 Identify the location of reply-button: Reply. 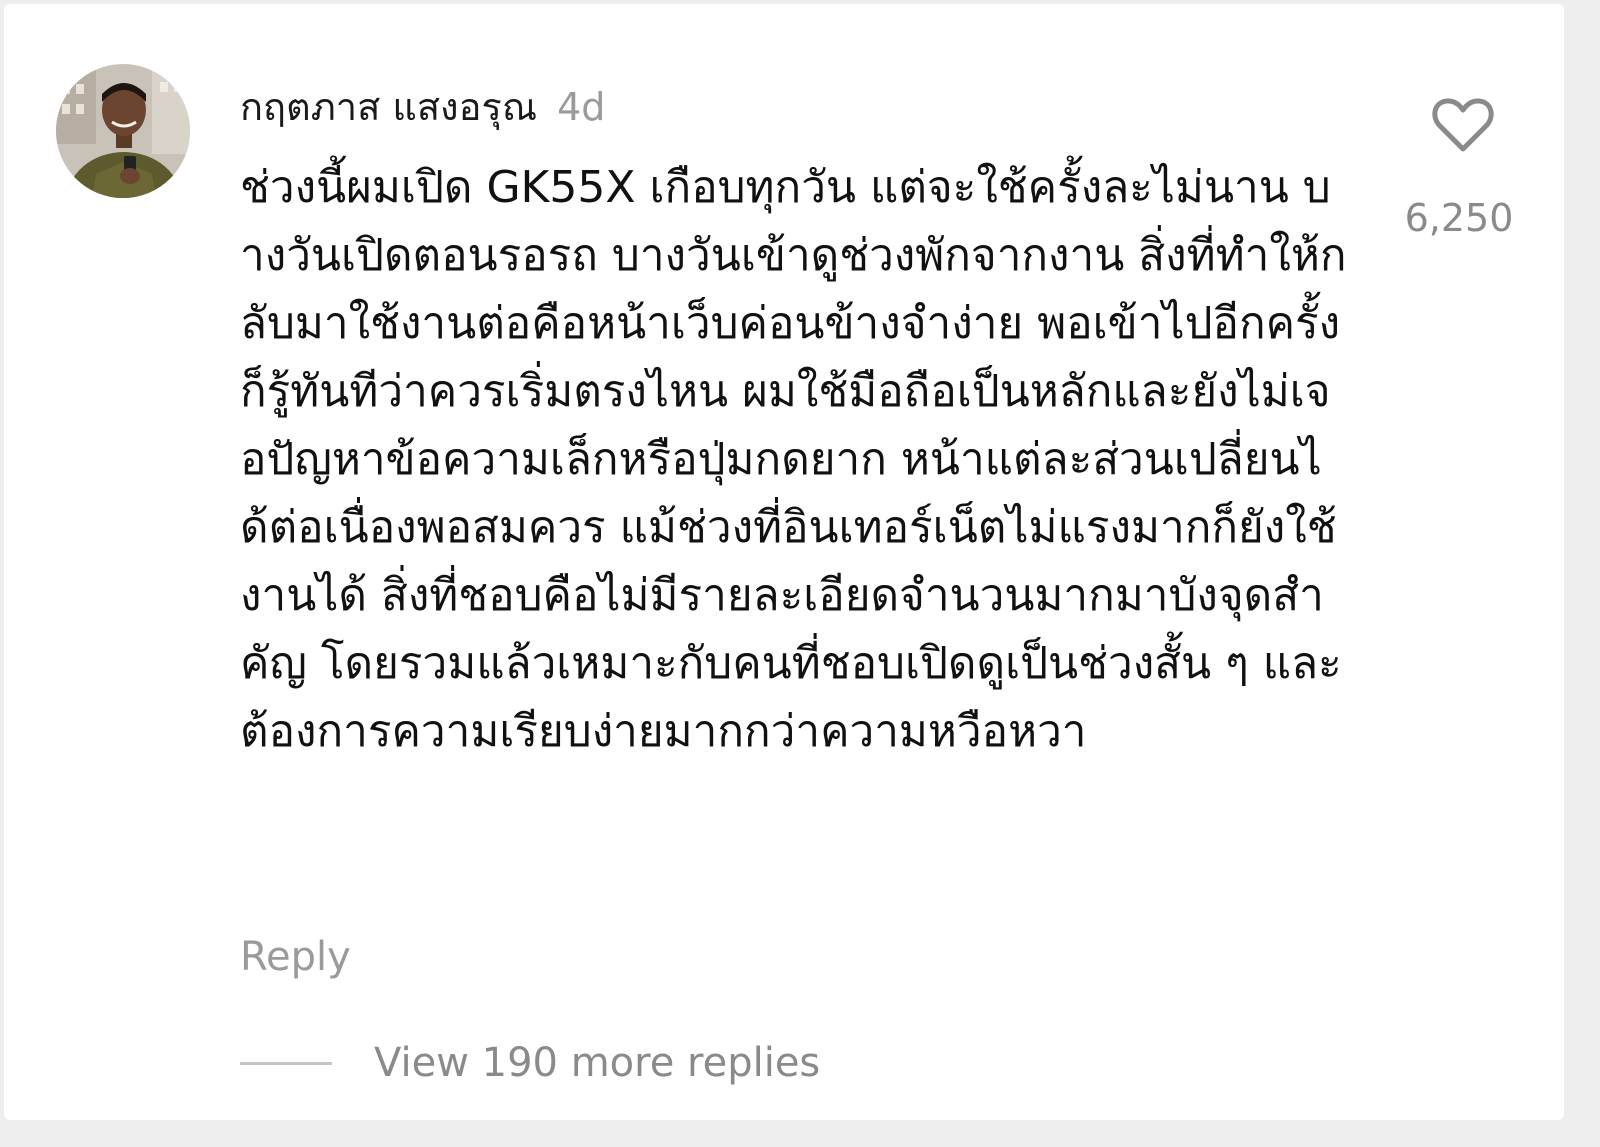
(295, 957).